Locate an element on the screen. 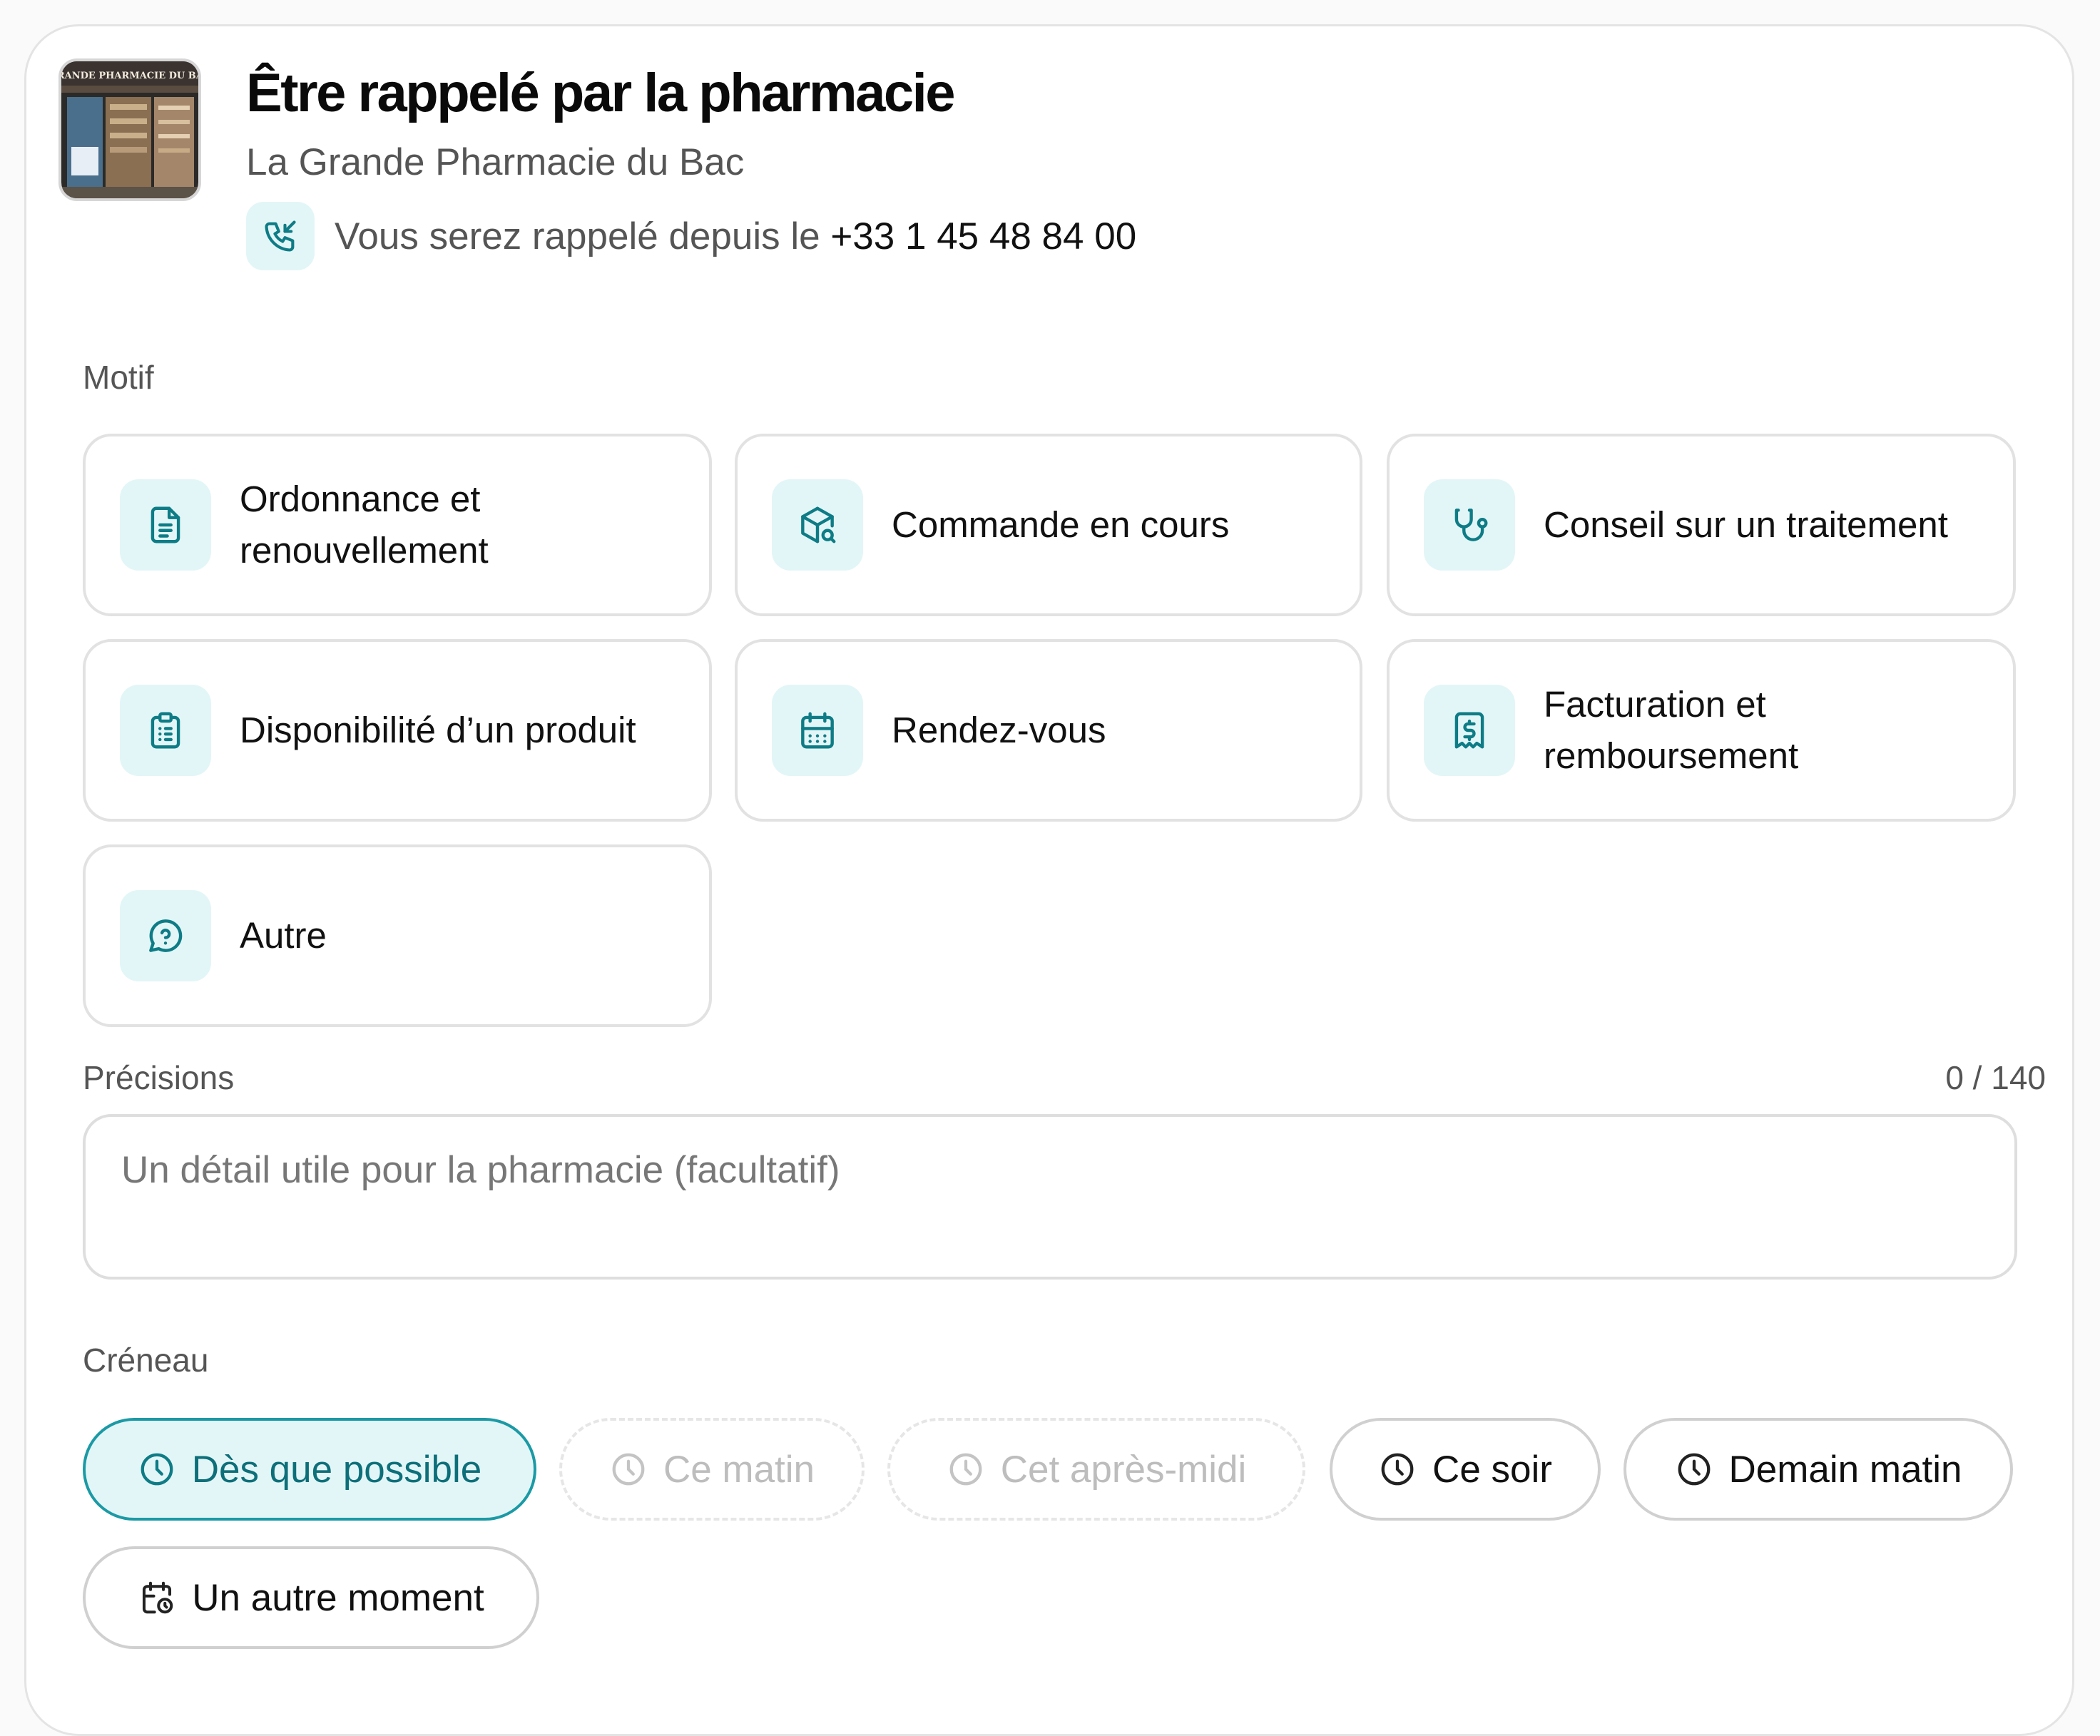 The width and height of the screenshot is (2100, 1736). motif-option-label: Commande en cours is located at coordinates (1061, 524).